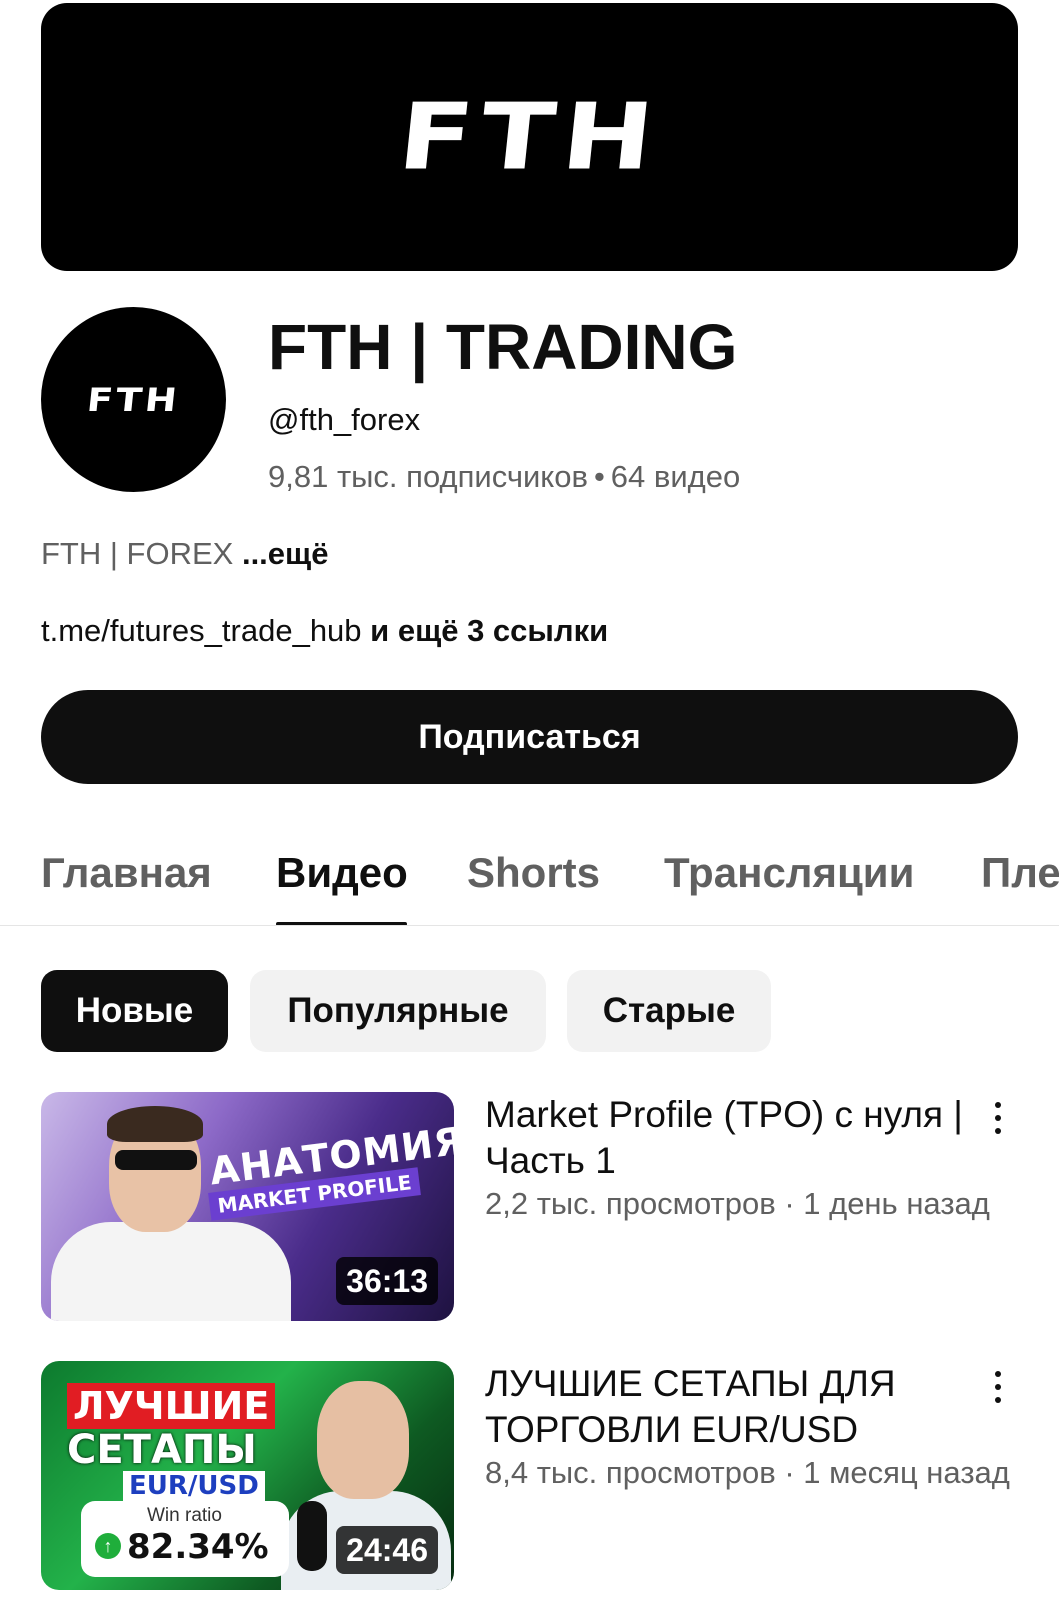 The image size is (1059, 1600). I want to click on video-count: 64 видео, so click(675, 476).